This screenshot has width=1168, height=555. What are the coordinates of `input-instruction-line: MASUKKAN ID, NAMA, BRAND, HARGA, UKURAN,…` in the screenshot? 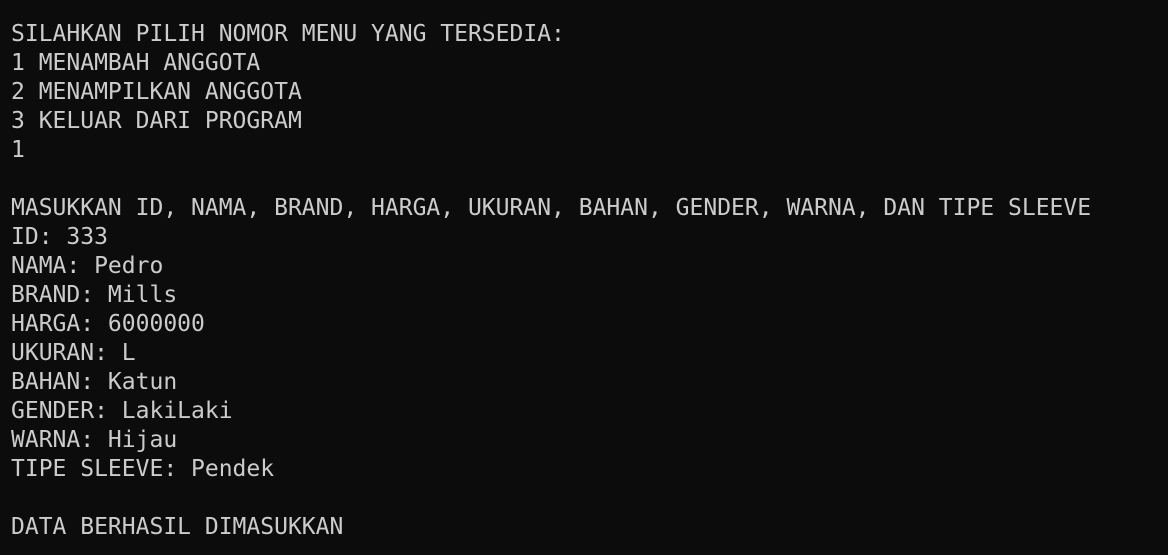 It's located at (551, 208).